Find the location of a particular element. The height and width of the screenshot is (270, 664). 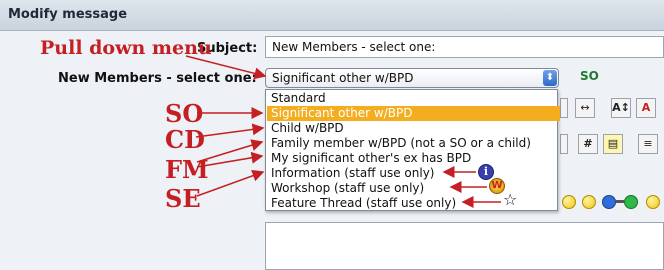

arrow-se is located at coordinates (230, 183).